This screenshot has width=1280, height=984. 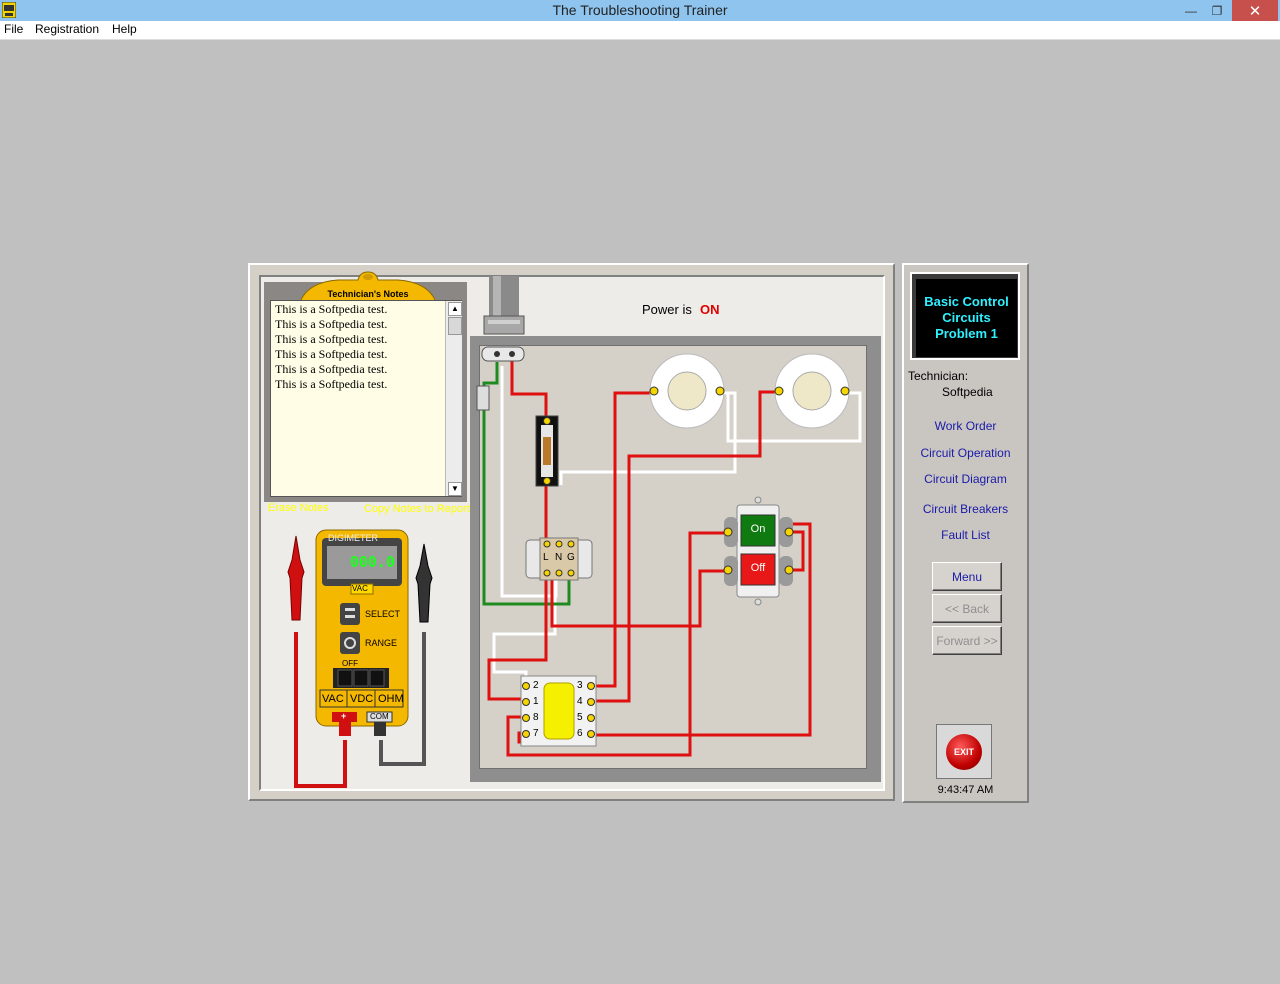 I want to click on terminal-label-l: L, so click(x=546, y=557).